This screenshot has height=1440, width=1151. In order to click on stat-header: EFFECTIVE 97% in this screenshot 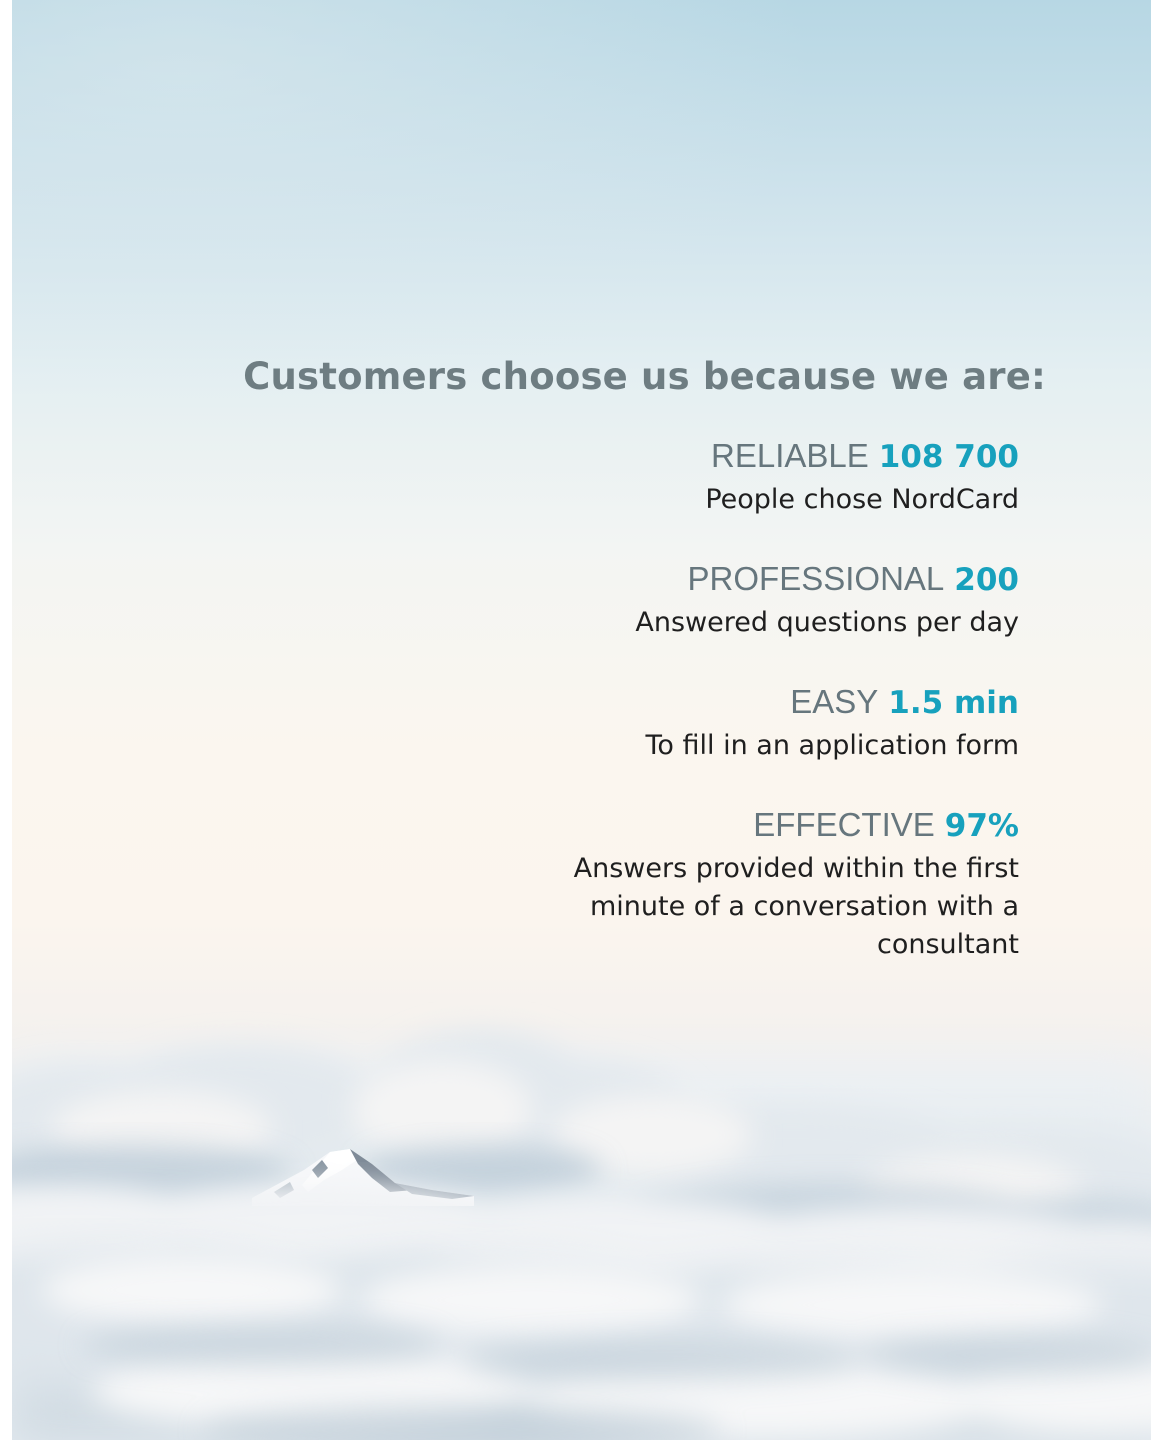, I will do `click(759, 825)`.